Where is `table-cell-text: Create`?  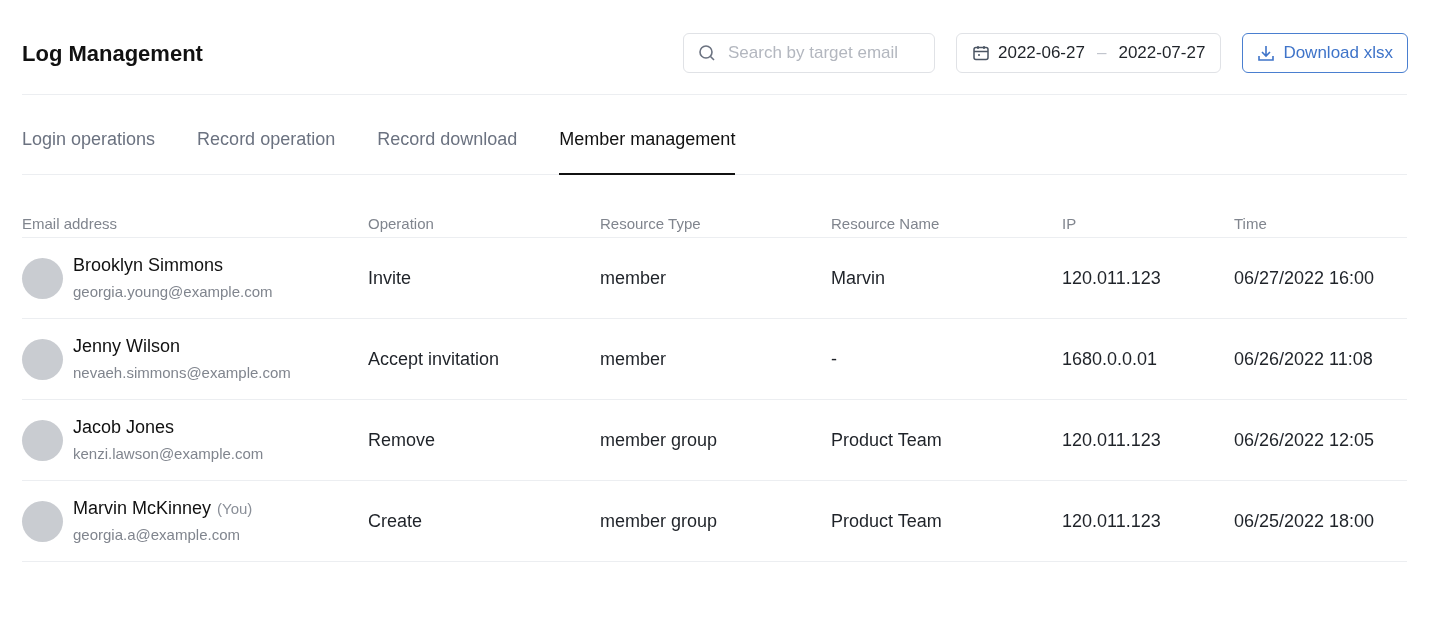 table-cell-text: Create is located at coordinates (396, 521).